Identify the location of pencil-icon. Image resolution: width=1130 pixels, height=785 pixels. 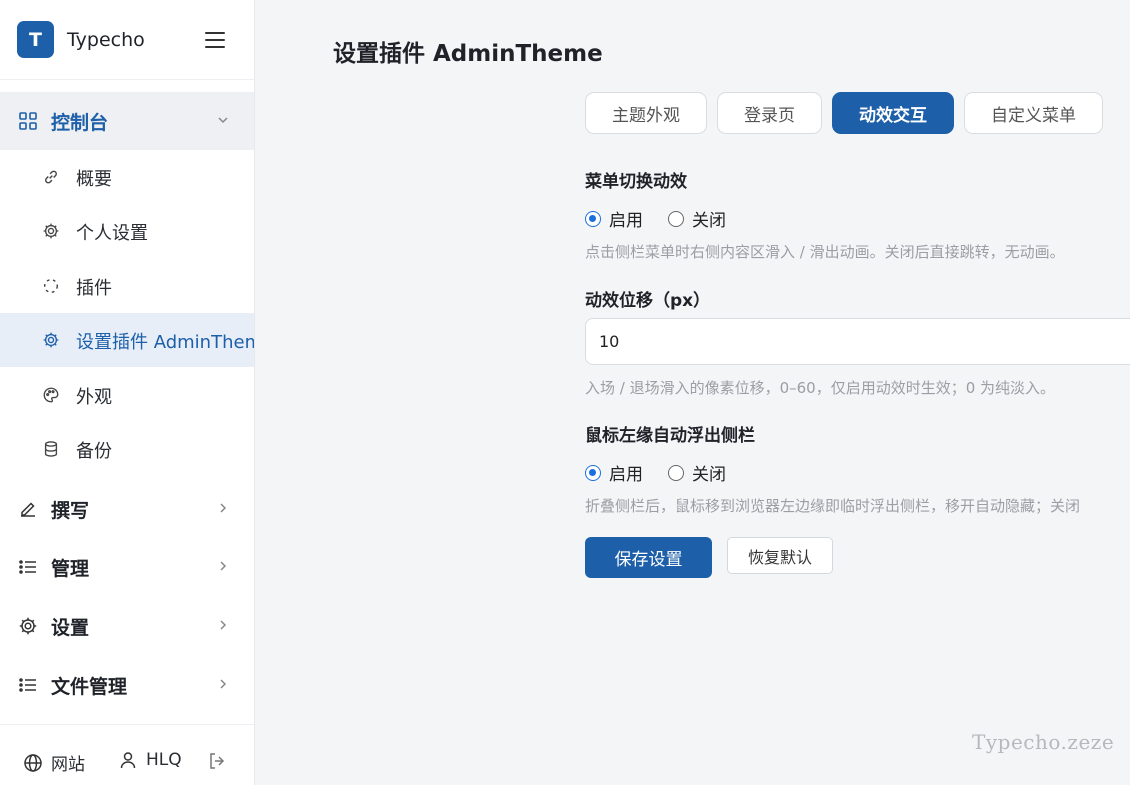
(28, 509).